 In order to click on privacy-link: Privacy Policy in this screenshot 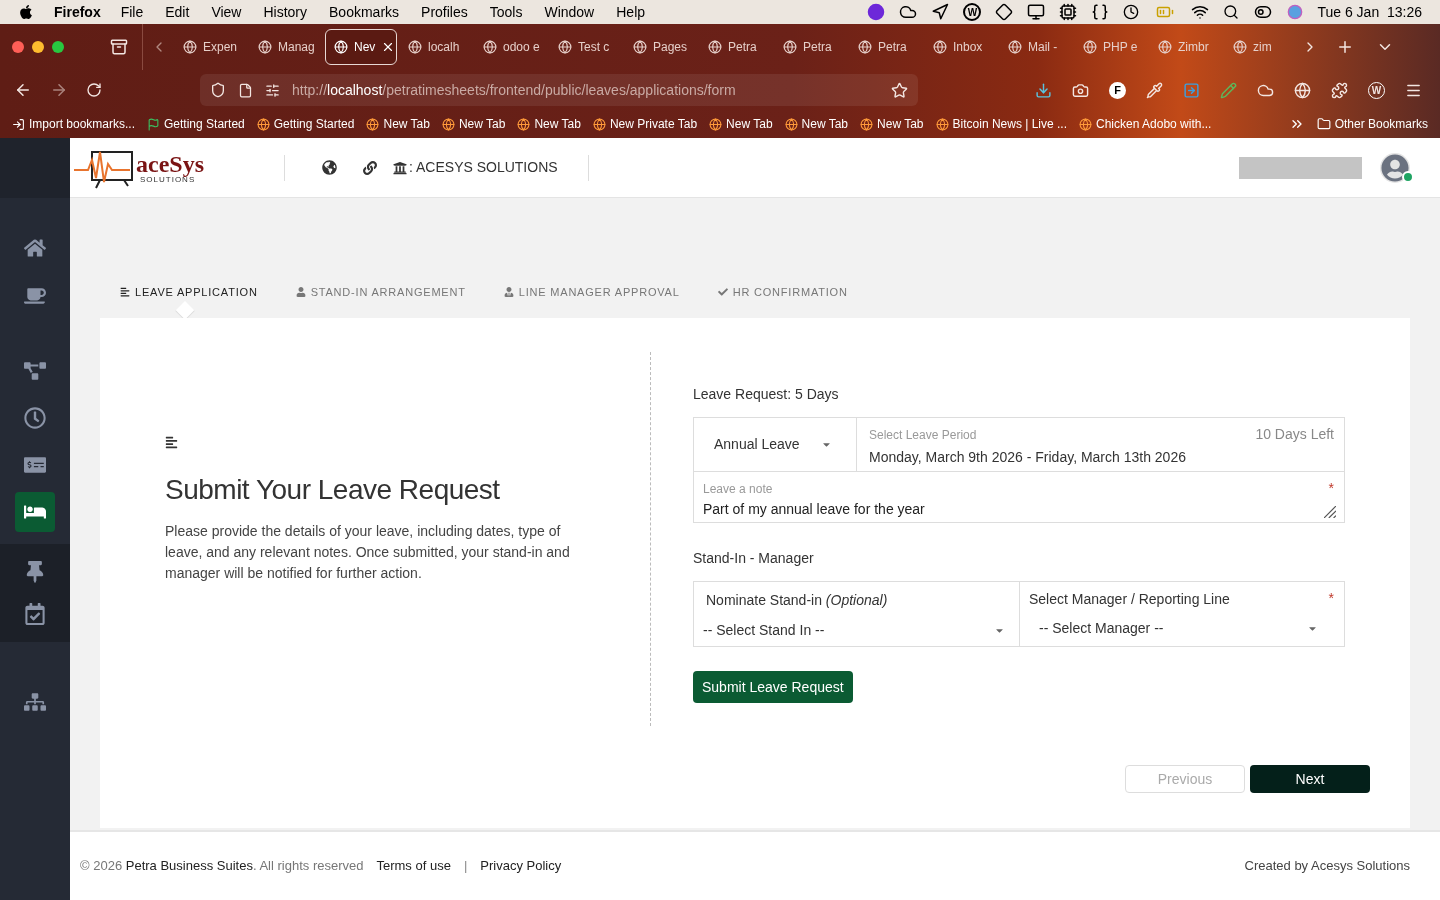, I will do `click(521, 866)`.